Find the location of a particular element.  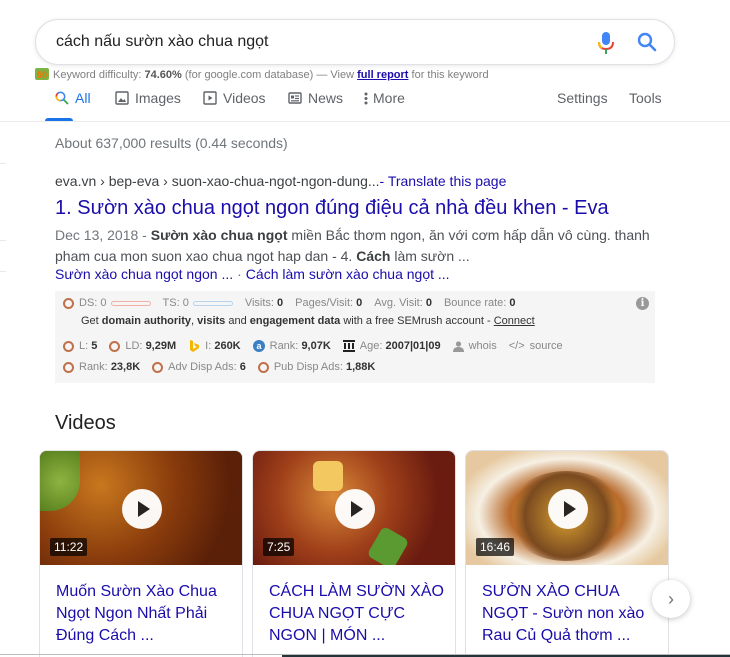

microphone-icon is located at coordinates (606, 43).